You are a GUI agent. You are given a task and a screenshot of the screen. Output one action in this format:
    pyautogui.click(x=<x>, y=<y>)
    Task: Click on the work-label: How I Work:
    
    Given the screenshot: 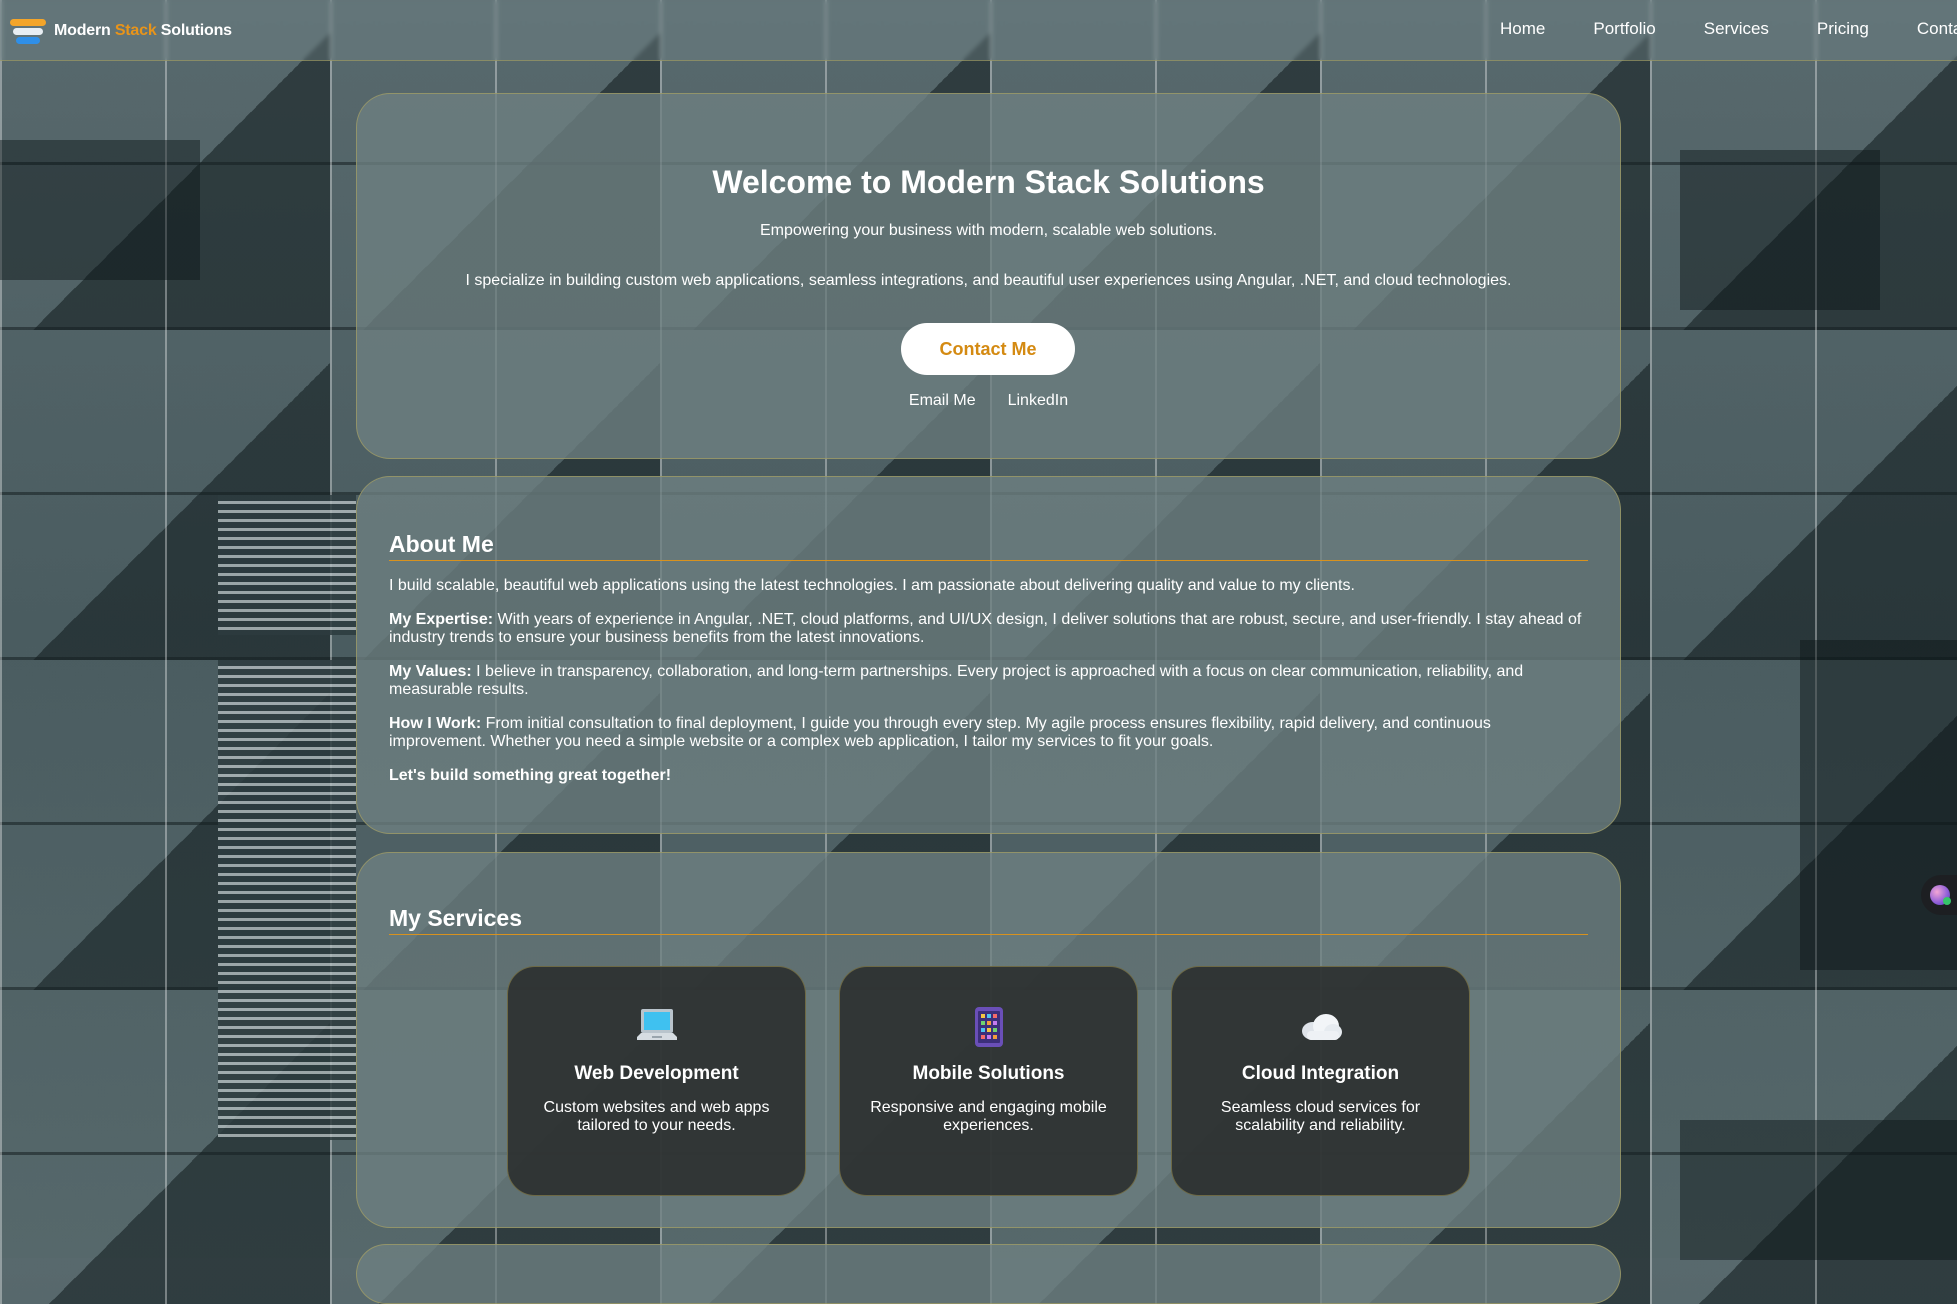 What is the action you would take?
    pyautogui.click(x=435, y=723)
    